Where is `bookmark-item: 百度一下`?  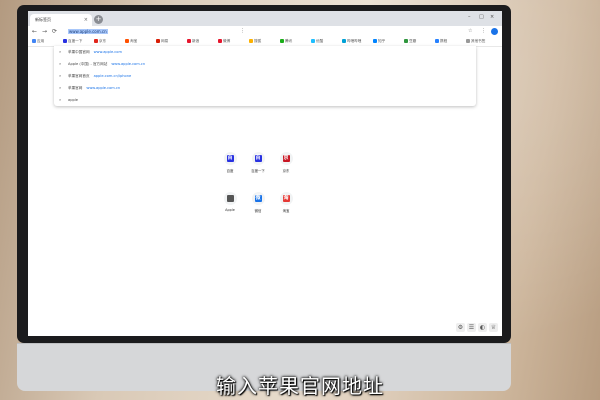
bookmark-item: 百度一下 is located at coordinates (72, 41).